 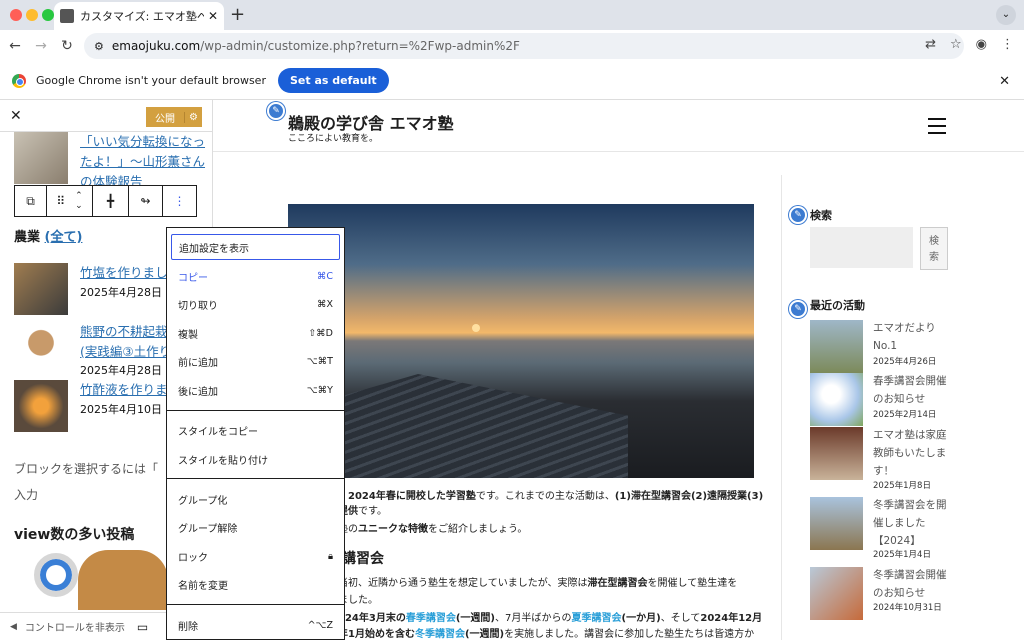 What do you see at coordinates (255, 304) in the screenshot?
I see `menu-item-cut: 切り取り ⌘X` at bounding box center [255, 304].